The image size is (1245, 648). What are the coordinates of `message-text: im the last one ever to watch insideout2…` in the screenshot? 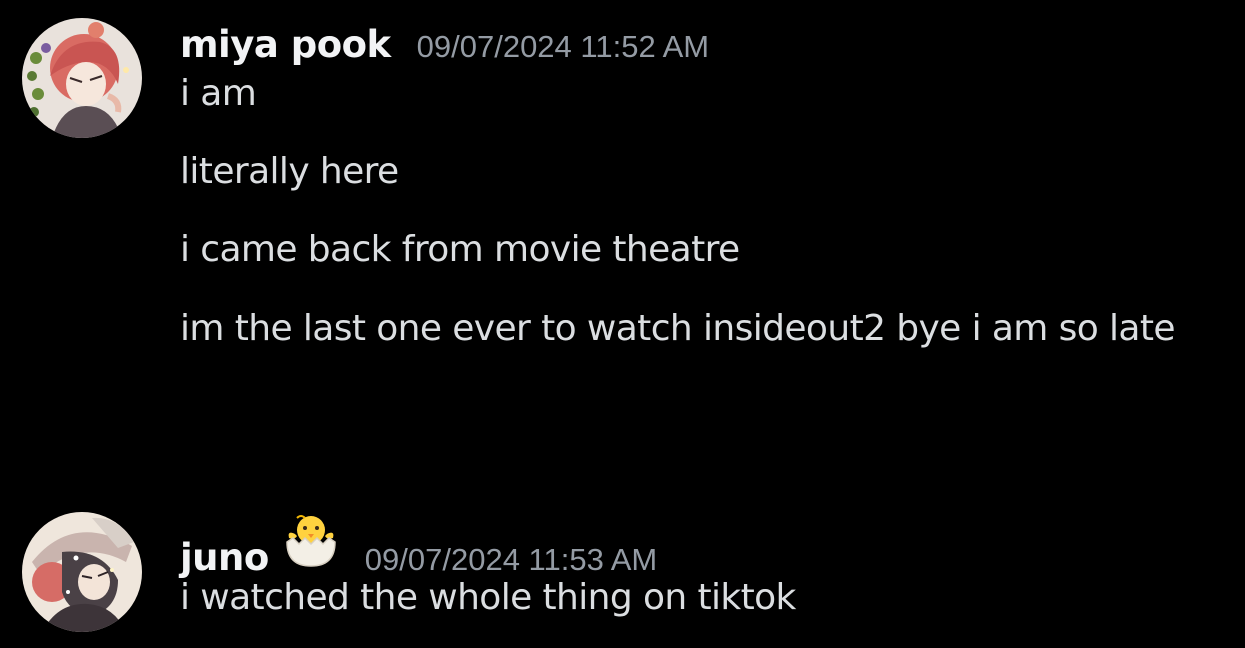 It's located at (678, 328).